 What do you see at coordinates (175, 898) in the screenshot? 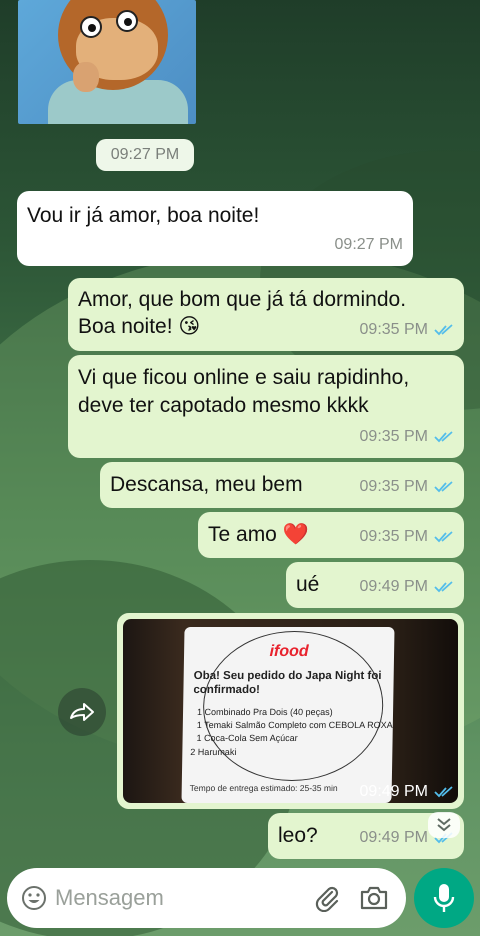
I see `message-input` at bounding box center [175, 898].